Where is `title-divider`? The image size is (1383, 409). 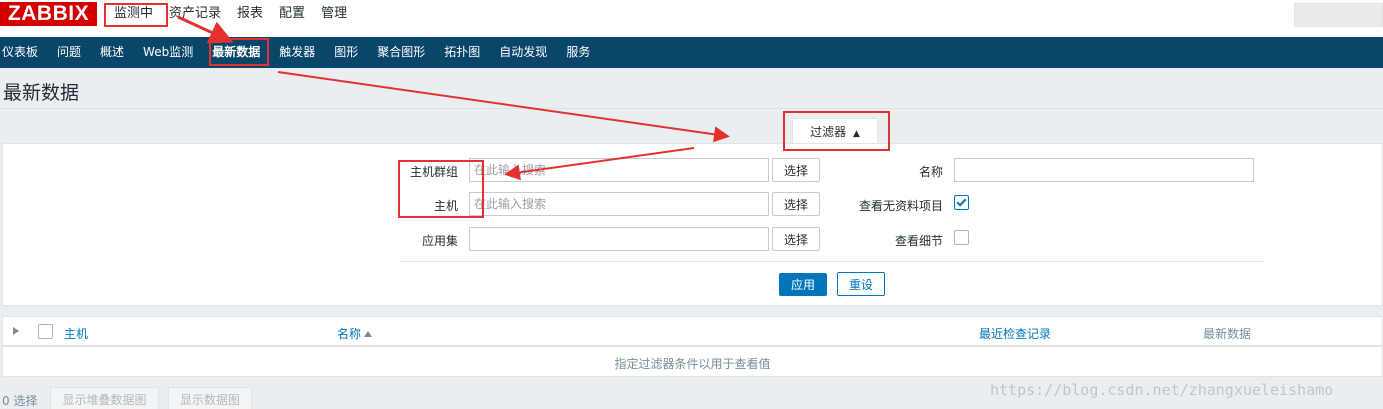
title-divider is located at coordinates (691, 108).